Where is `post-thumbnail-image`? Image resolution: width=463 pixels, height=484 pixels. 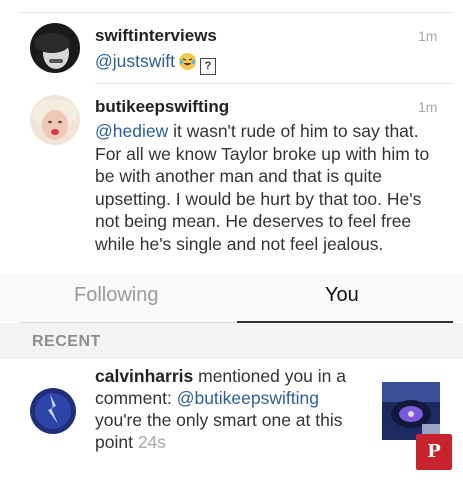
post-thumbnail-image is located at coordinates (411, 411).